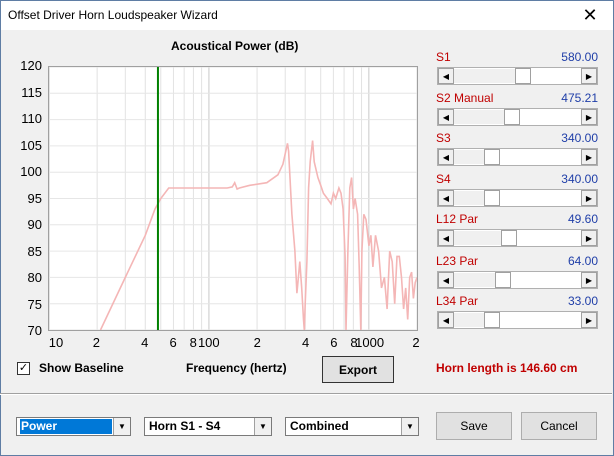 This screenshot has width=614, height=456. Describe the element at coordinates (208, 342) in the screenshot. I see `x-tick-label: 100` at that location.